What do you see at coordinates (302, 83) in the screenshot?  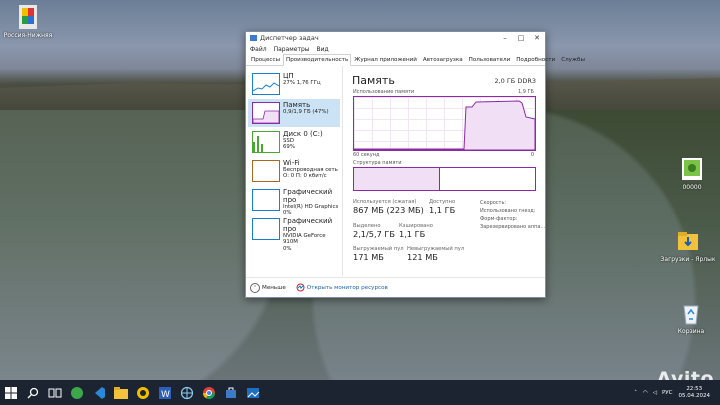 I see `resource-detail: 27% 1,76 ГГц` at bounding box center [302, 83].